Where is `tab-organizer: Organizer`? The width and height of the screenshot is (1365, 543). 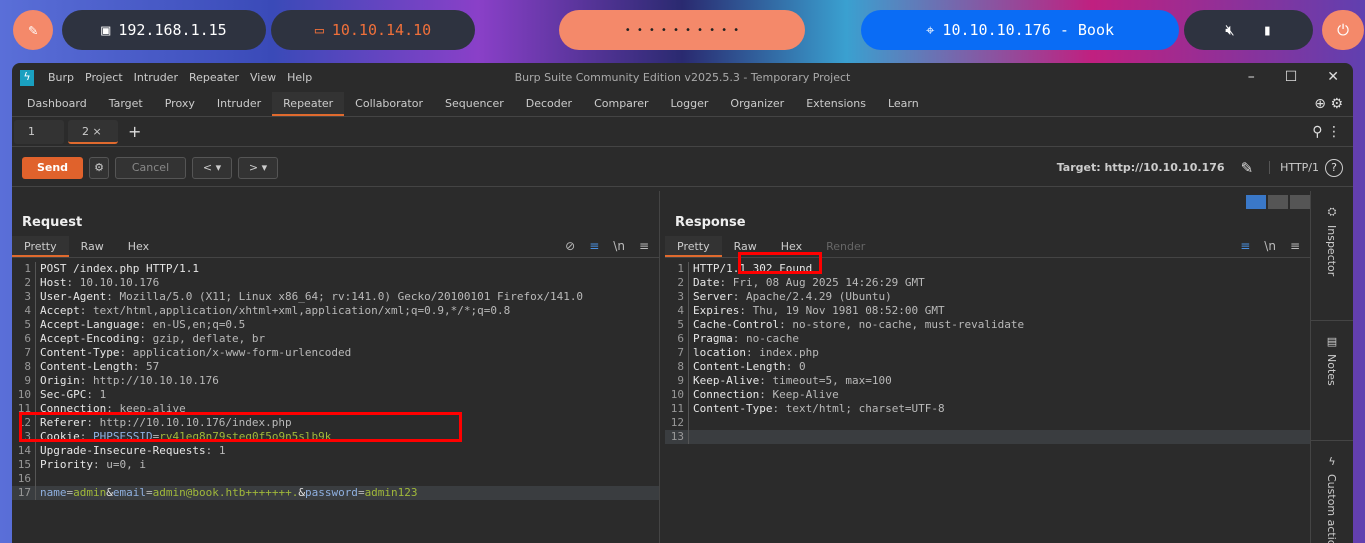 tab-organizer: Organizer is located at coordinates (757, 104).